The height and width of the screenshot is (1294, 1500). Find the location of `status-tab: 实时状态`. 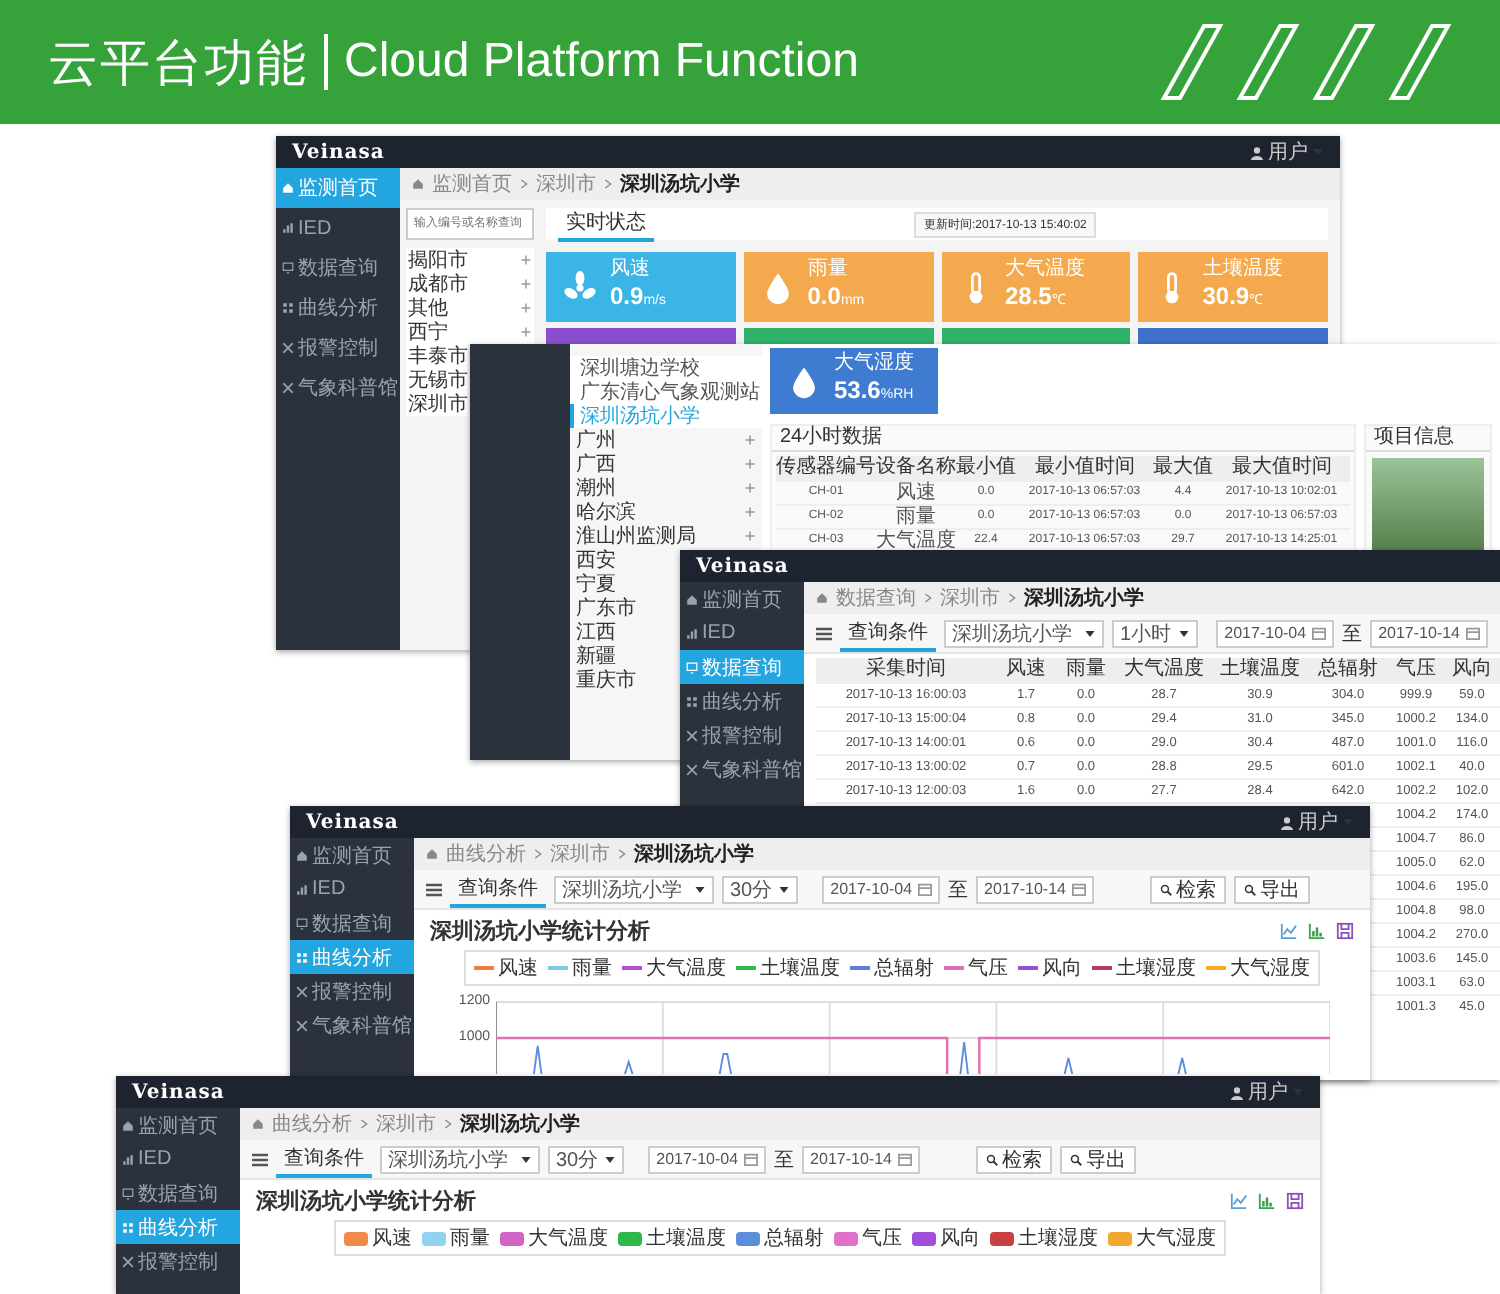

status-tab: 实时状态 is located at coordinates (606, 224).